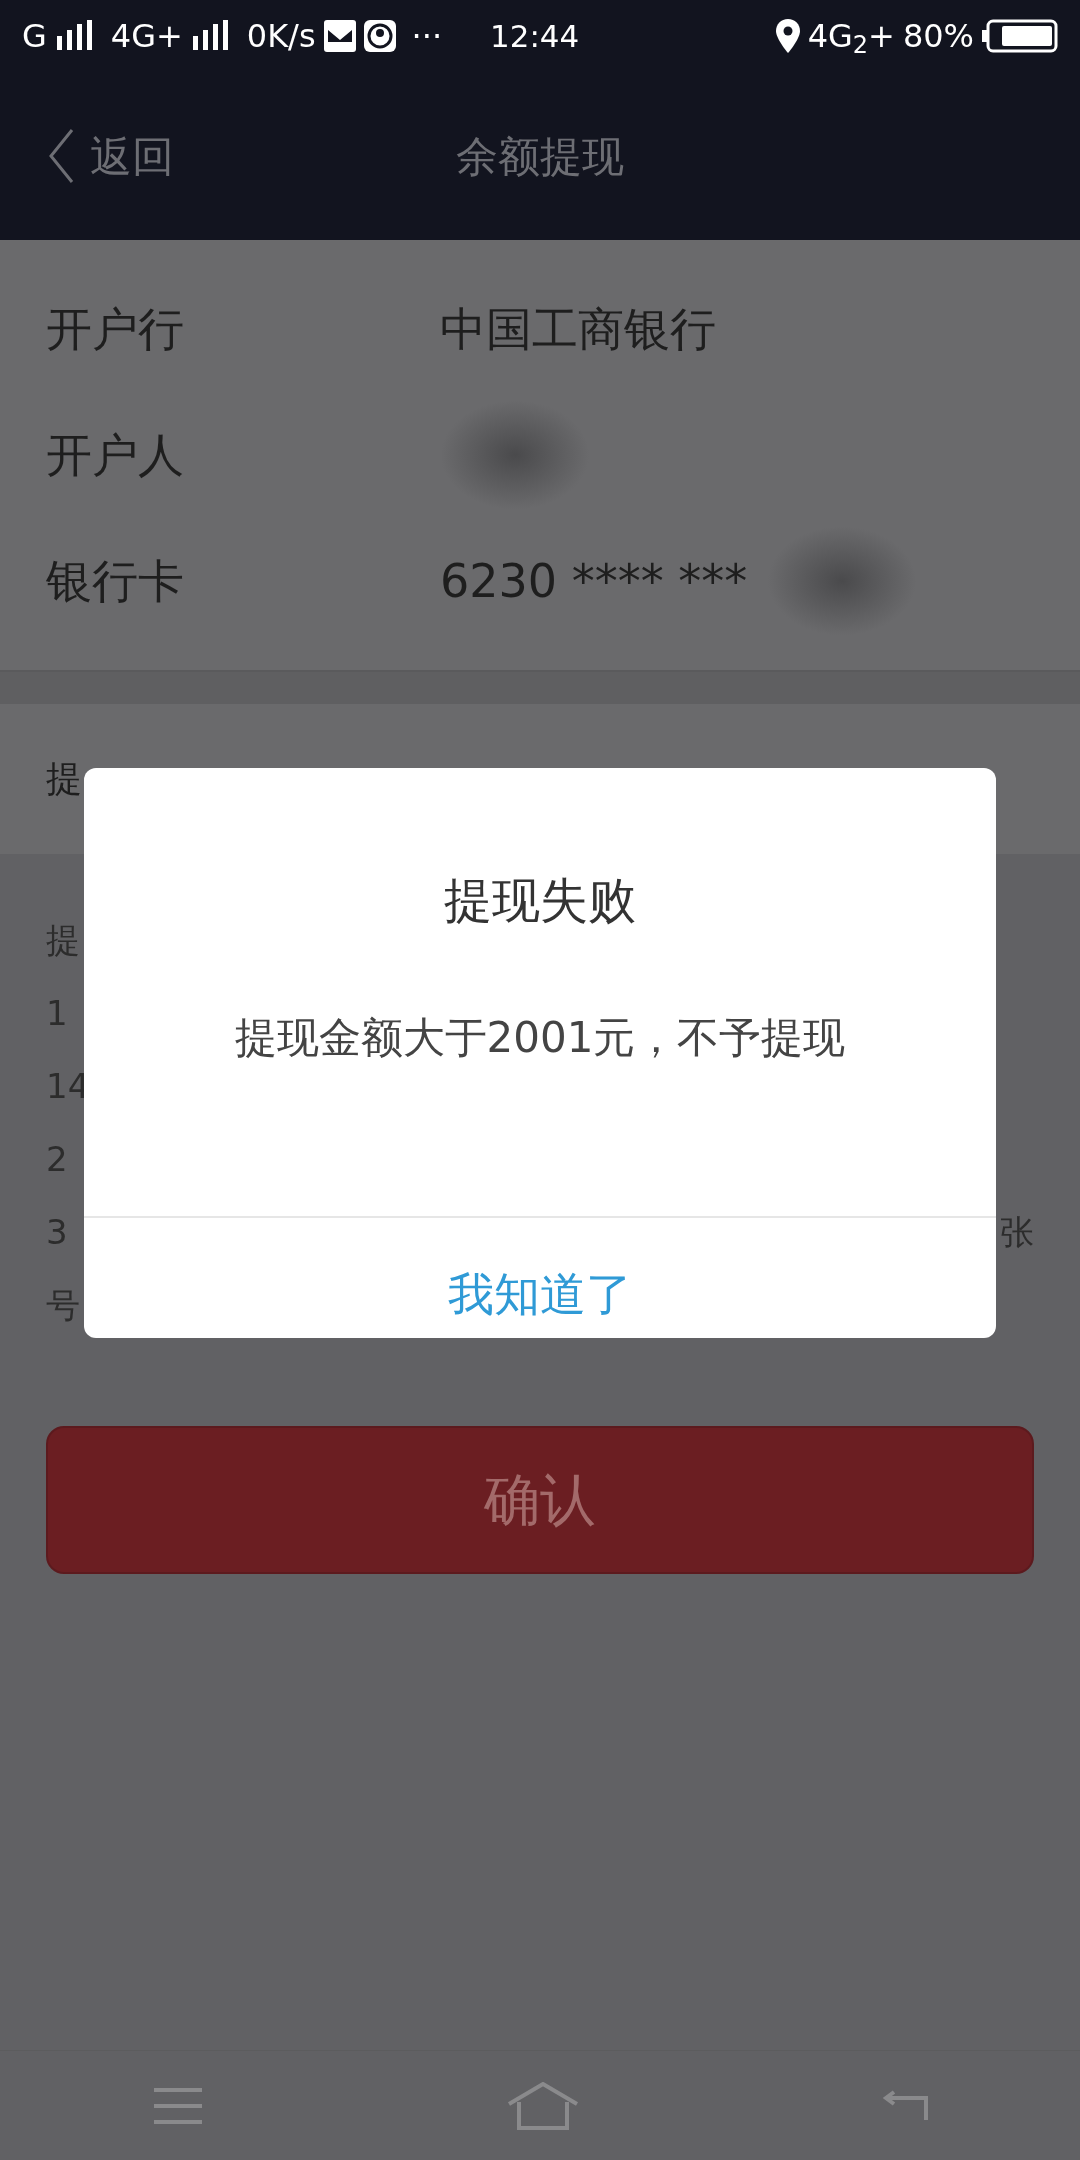  I want to click on field-value: 6230 **** ***, so click(594, 581).